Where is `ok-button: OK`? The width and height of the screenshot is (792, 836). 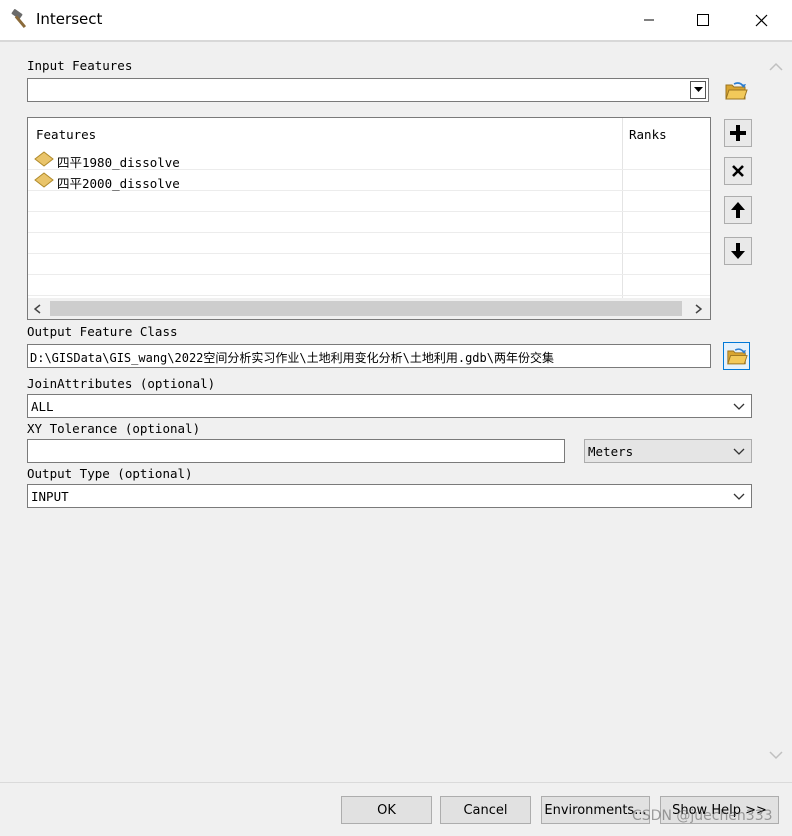
ok-button: OK is located at coordinates (386, 810).